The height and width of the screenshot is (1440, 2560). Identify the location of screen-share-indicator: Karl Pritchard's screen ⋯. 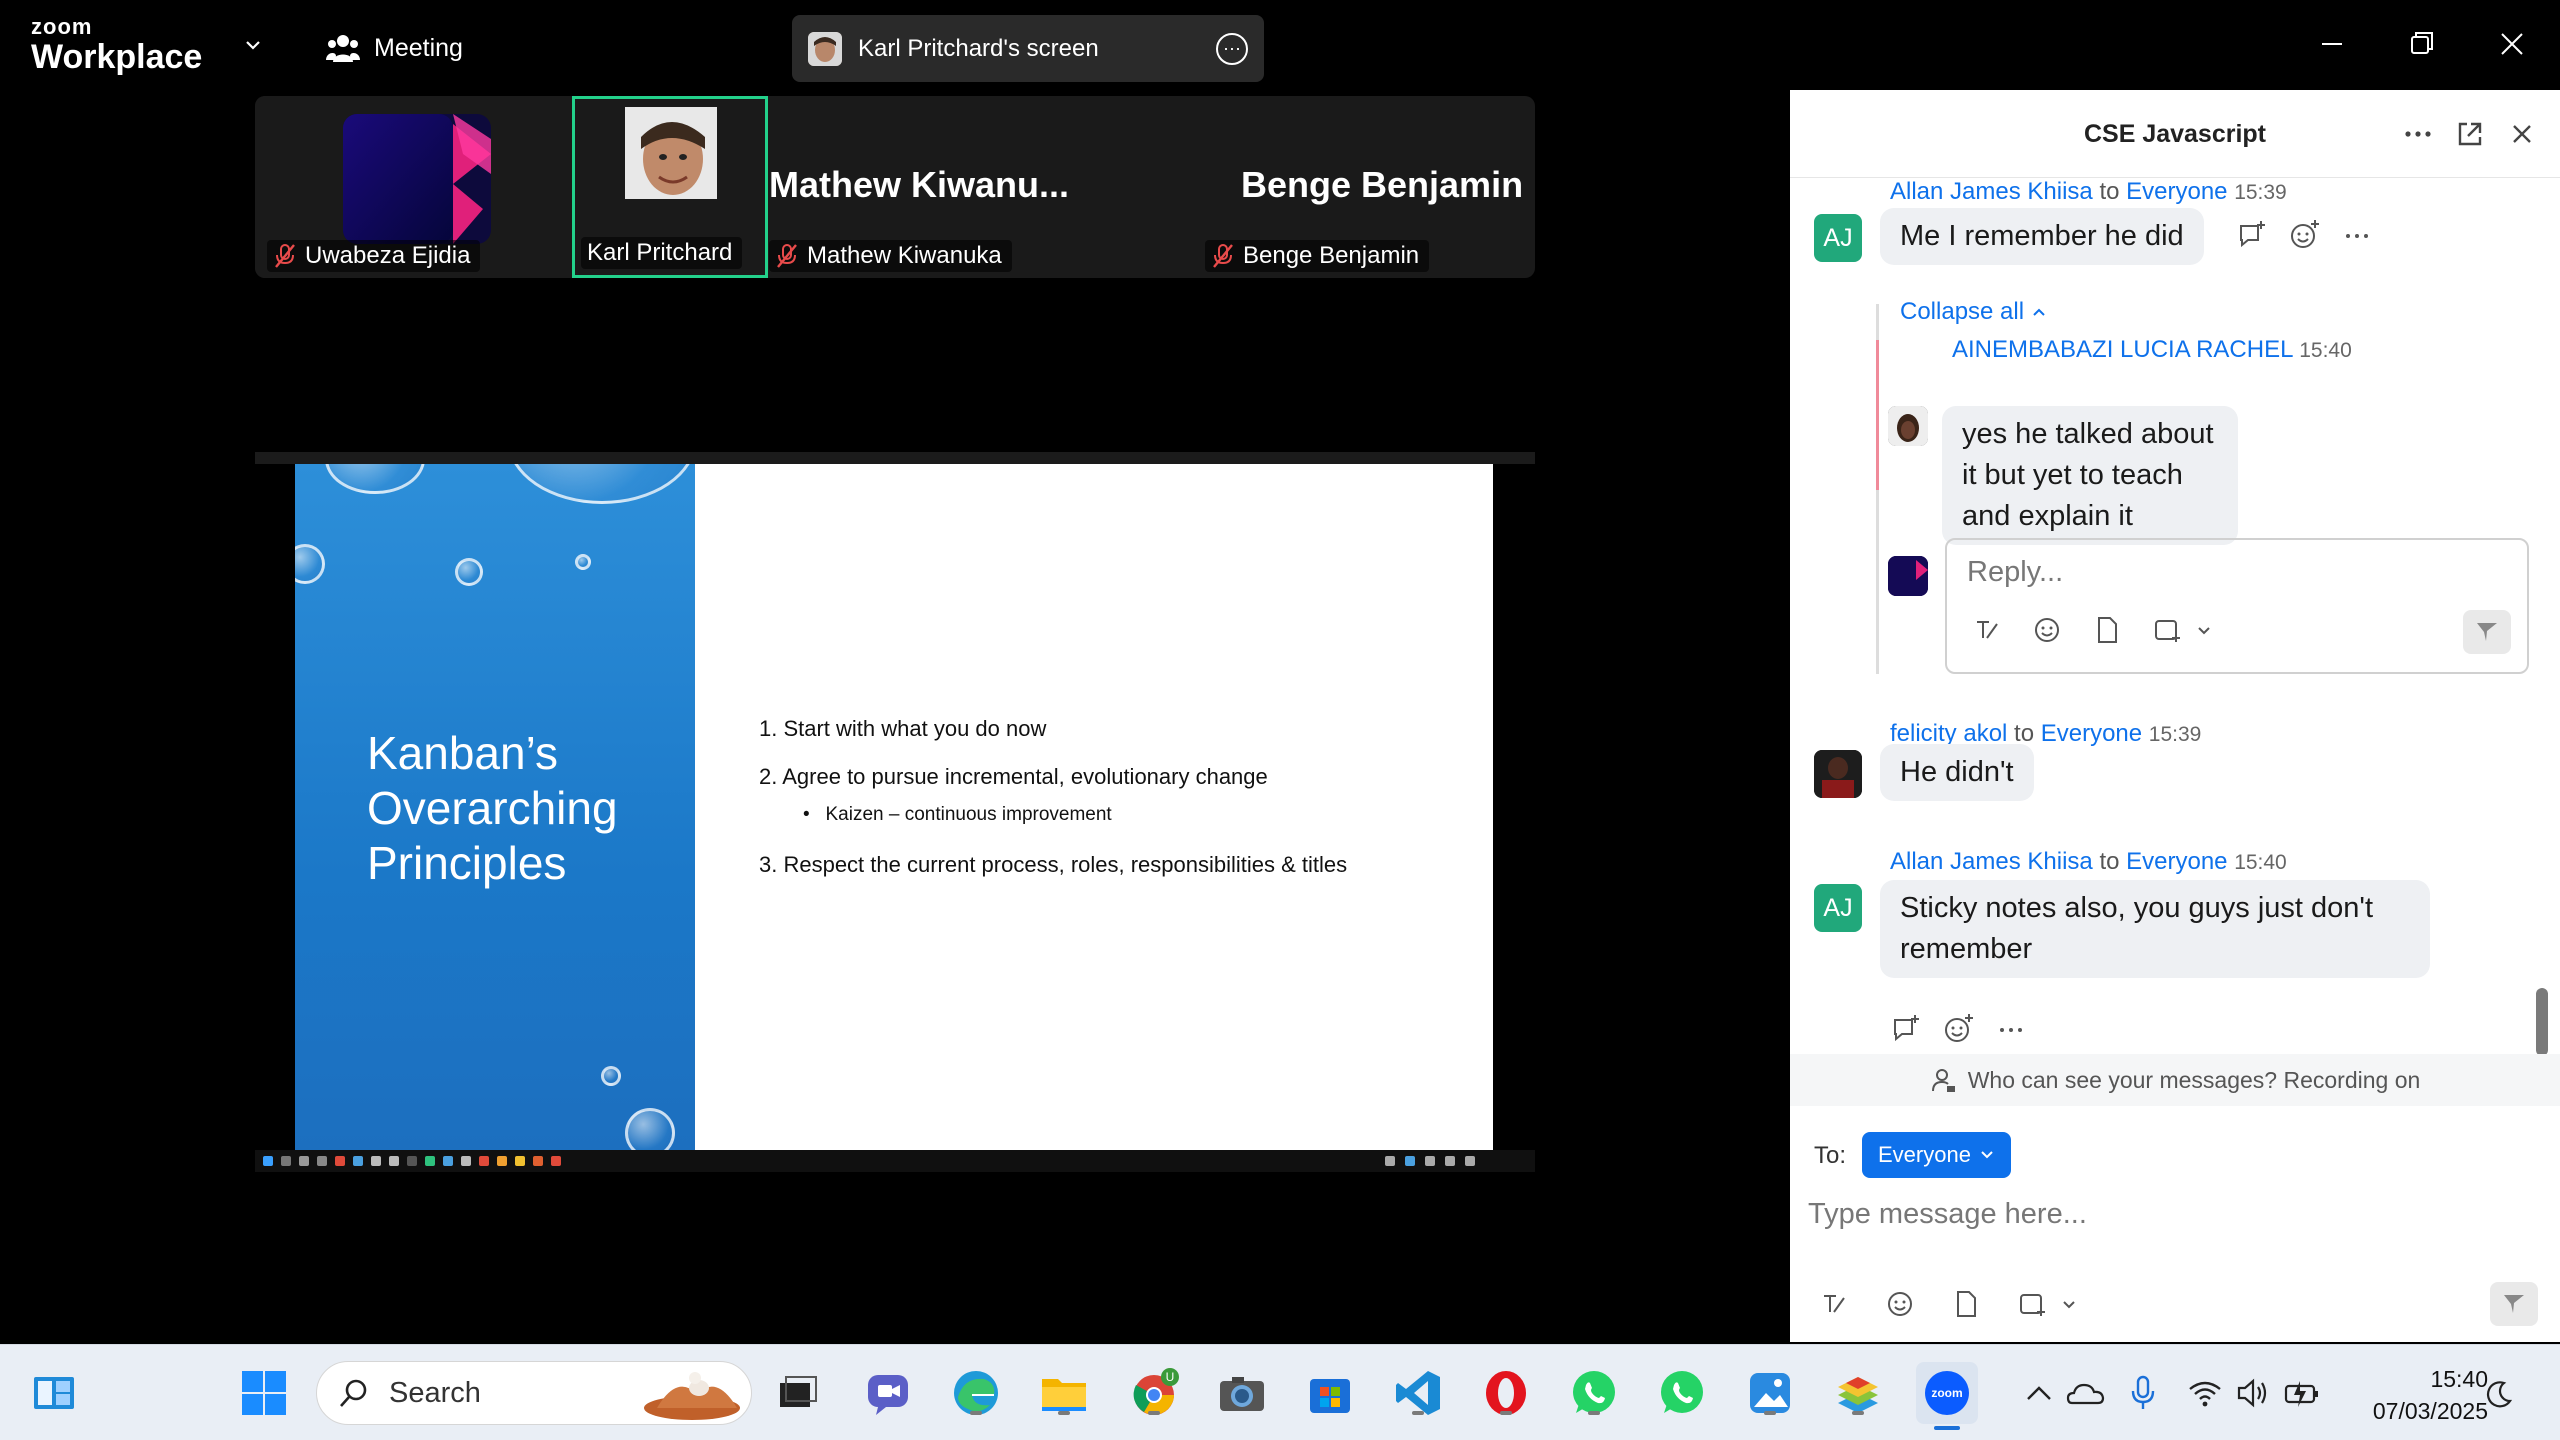
(1028, 48).